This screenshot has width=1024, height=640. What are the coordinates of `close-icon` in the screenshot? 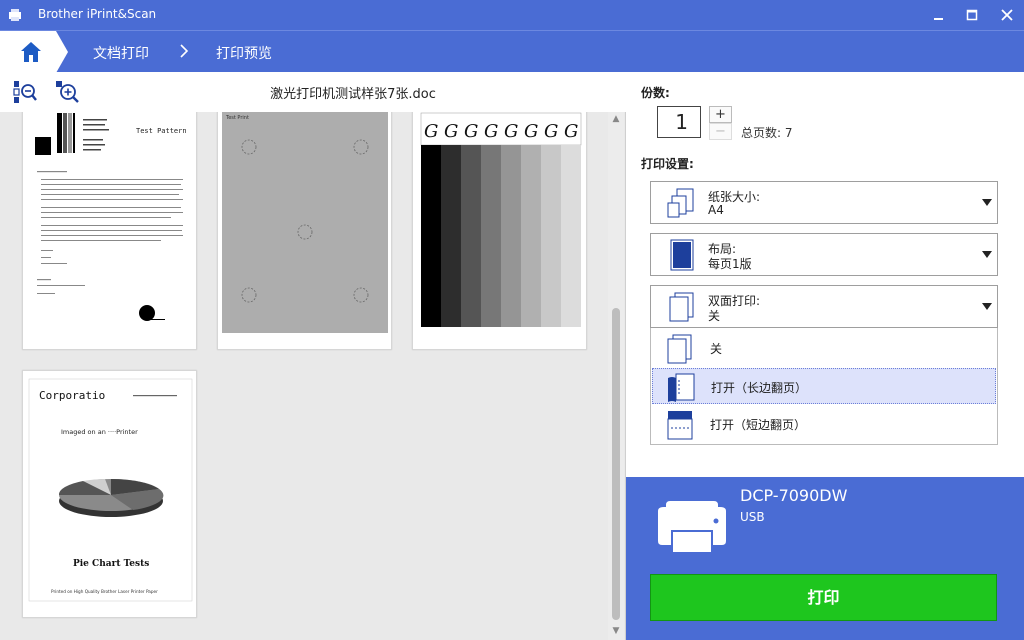 It's located at (1007, 15).